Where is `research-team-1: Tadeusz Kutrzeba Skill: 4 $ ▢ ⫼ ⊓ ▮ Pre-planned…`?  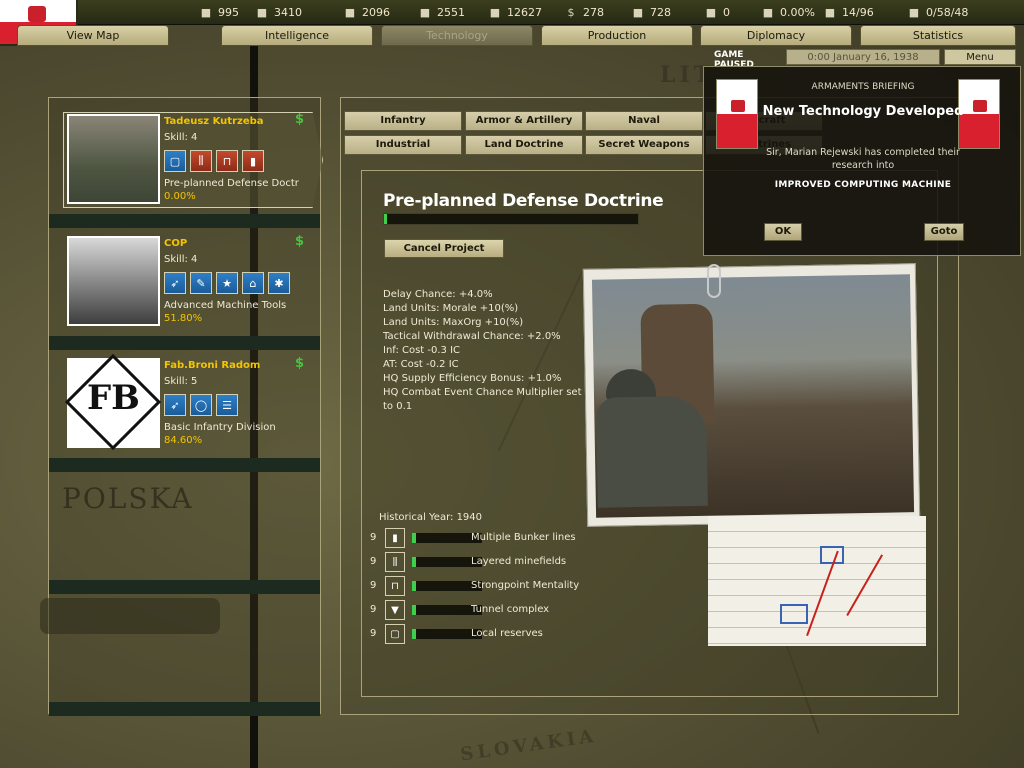
research-team-1: Tadeusz Kutrzeba Skill: 4 $ ▢ ⫼ ⊓ ▮ Pre-planned… is located at coordinates (184, 151).